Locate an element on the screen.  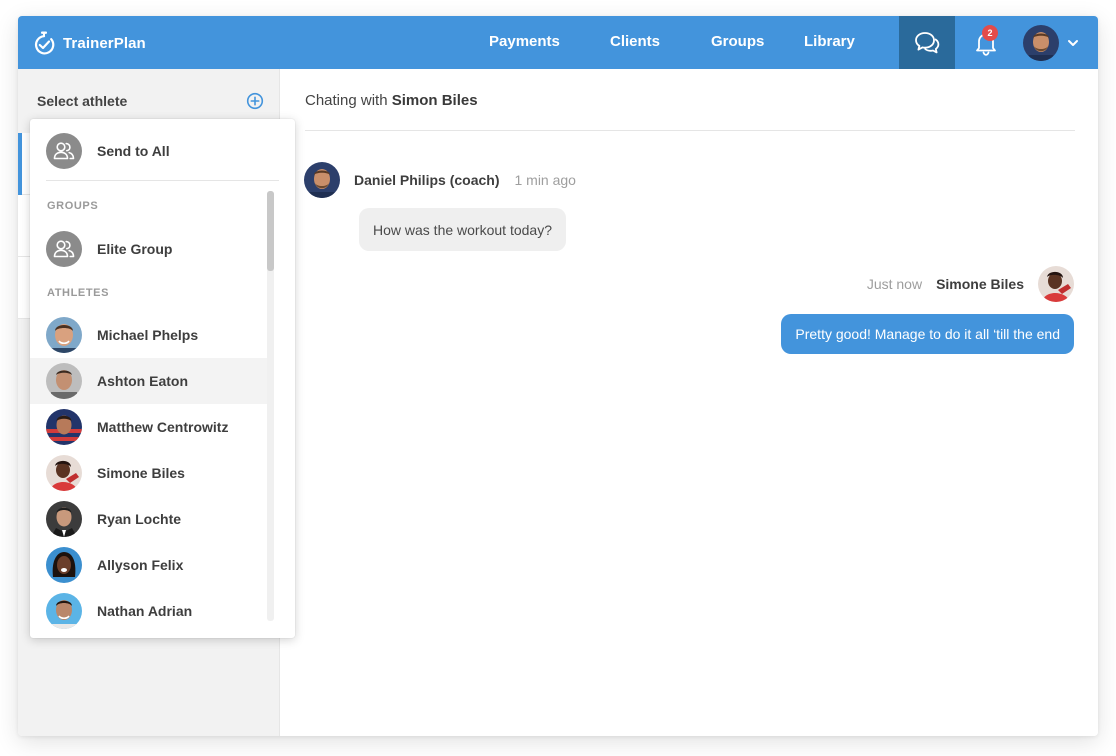
groups-section-label: GROUPS is located at coordinates (73, 206).